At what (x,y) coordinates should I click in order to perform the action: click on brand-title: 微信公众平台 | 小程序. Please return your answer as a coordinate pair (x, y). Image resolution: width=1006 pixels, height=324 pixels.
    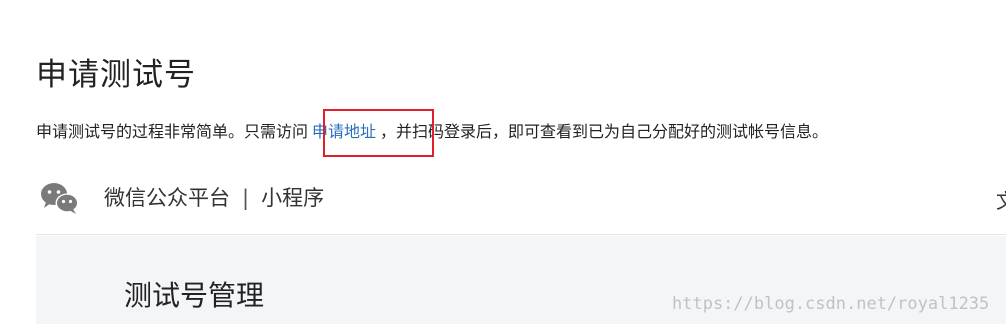
    Looking at the image, I should click on (214, 198).